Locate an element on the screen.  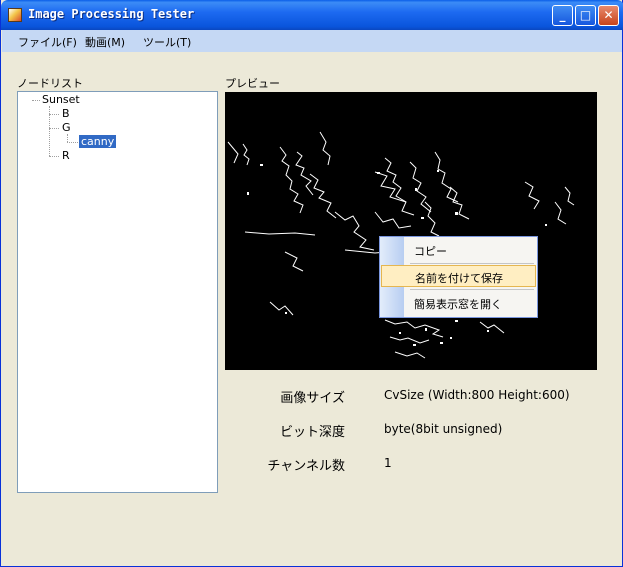
maximize-button: □ is located at coordinates (585, 15).